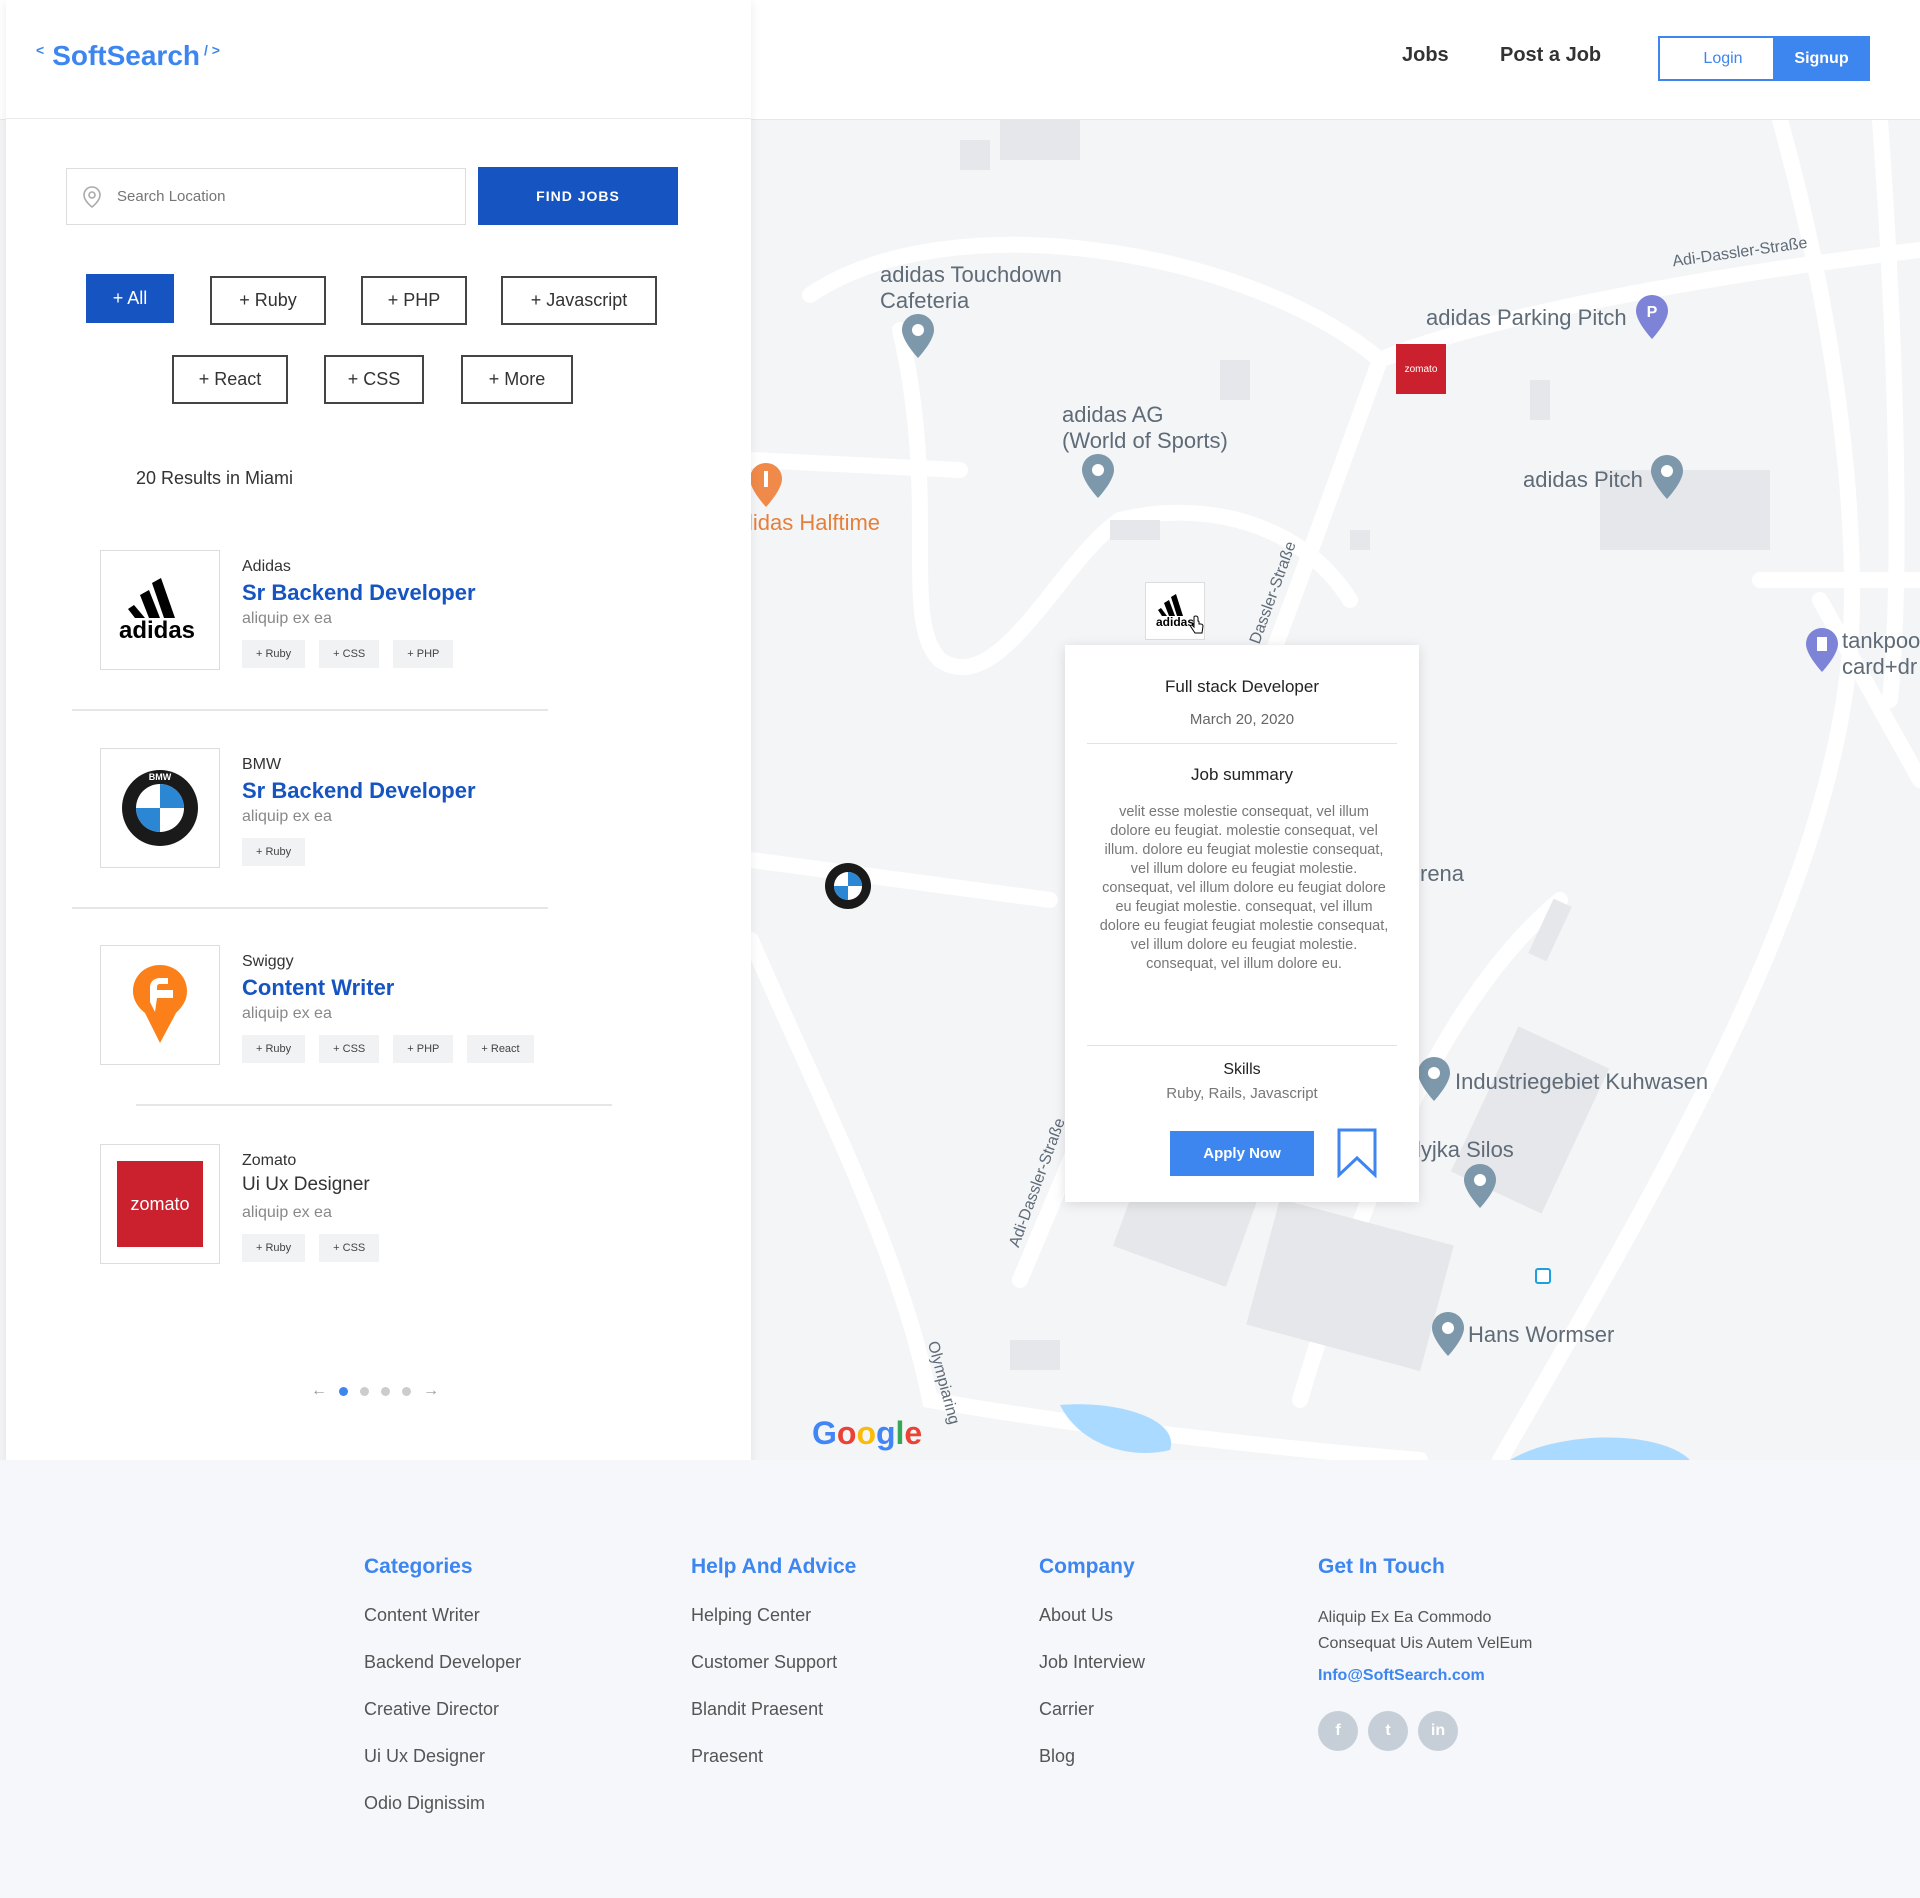  Describe the element at coordinates (318, 988) in the screenshot. I see `job-title-link: Content Writer` at that location.